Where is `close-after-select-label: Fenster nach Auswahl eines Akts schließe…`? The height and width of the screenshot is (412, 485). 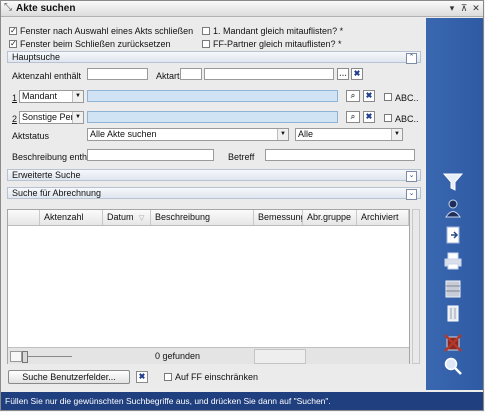
close-after-select-label: Fenster nach Auswahl eines Akts schließe… is located at coordinates (107, 31).